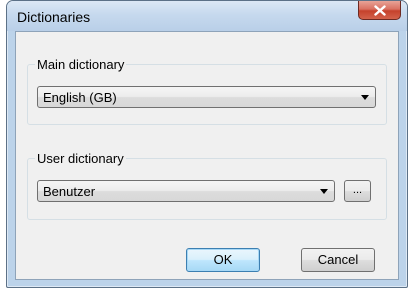  Describe the element at coordinates (54, 17) in the screenshot. I see `window-title: Dictionaries` at that location.